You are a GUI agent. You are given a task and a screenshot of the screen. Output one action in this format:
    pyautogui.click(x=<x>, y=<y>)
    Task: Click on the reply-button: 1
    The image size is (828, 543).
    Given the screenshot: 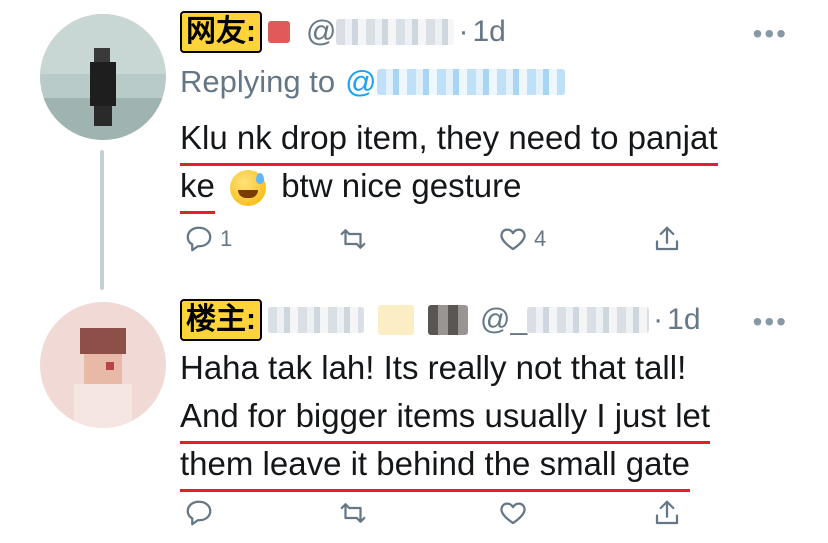 What is the action you would take?
    pyautogui.click(x=208, y=239)
    